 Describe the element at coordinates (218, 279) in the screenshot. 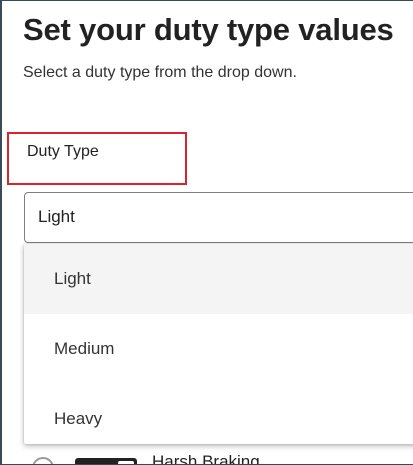

I see `duty-type-option-light: Light` at that location.